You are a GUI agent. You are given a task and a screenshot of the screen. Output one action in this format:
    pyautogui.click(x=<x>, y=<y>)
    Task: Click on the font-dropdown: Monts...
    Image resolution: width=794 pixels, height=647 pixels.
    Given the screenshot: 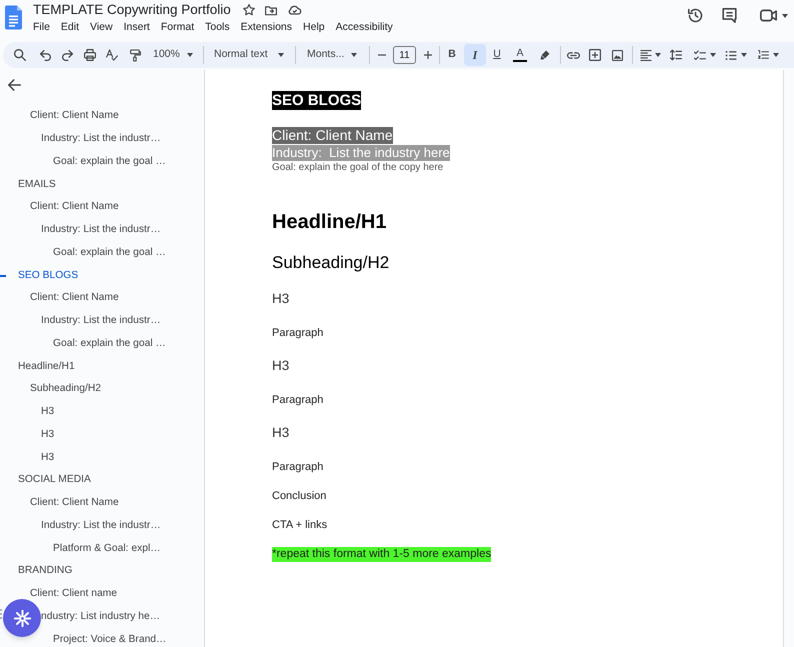 What is the action you would take?
    pyautogui.click(x=331, y=55)
    